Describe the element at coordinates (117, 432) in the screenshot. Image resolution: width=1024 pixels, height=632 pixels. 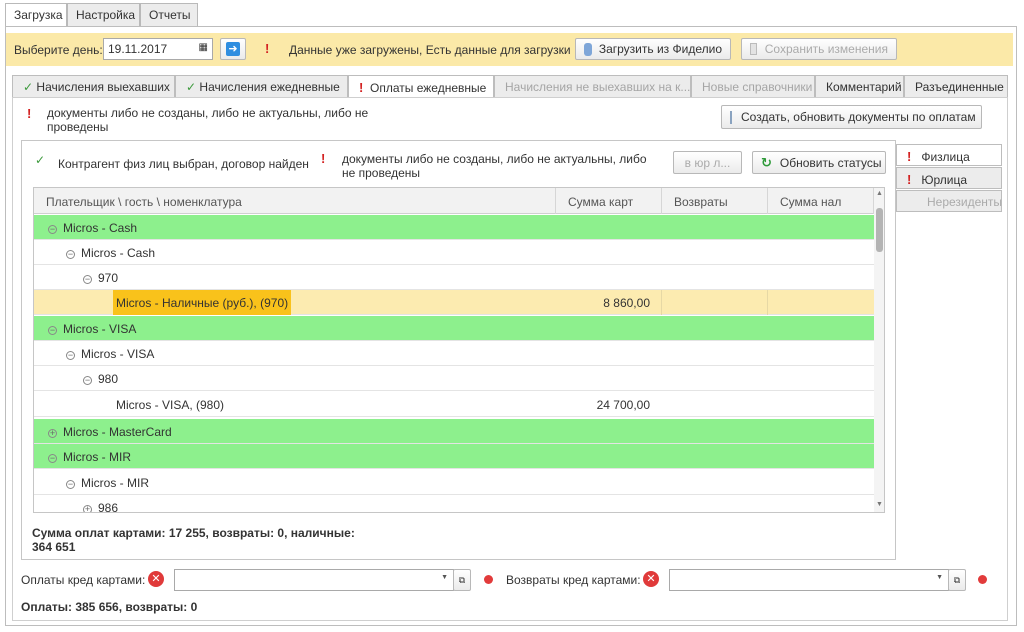
I see `row-label: Micros - MasterCard` at that location.